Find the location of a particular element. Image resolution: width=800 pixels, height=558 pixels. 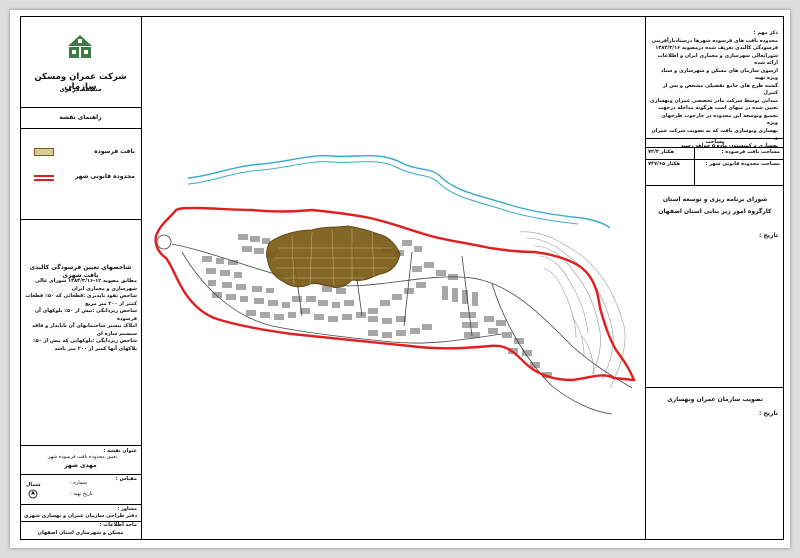

client-name: مسکن و شهرسازی استان اصفهان is located at coordinates (80, 533).